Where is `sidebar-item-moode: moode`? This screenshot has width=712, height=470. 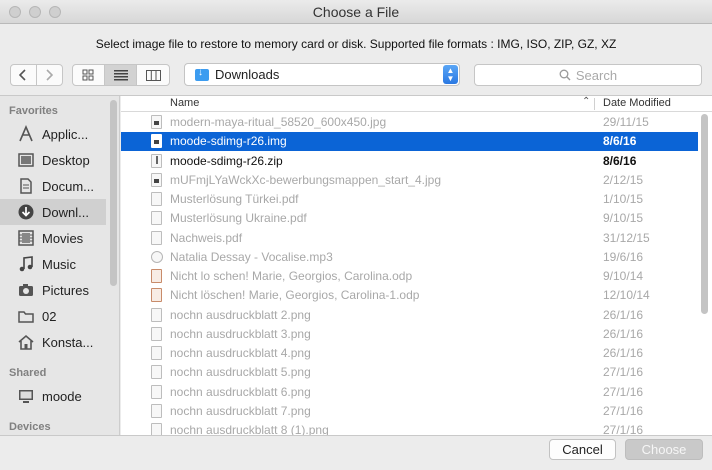 sidebar-item-moode: moode is located at coordinates (53, 396).